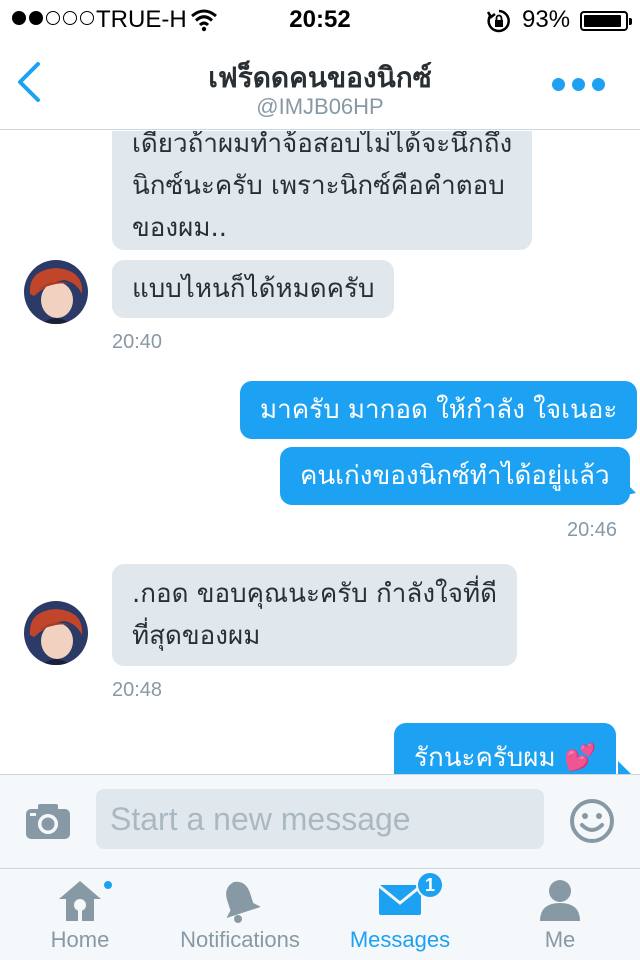 Image resolution: width=640 pixels, height=960 pixels. I want to click on message-line: นิกซ์นะครับ เพราะนิกซ์คือคำตอบ, so click(318, 186).